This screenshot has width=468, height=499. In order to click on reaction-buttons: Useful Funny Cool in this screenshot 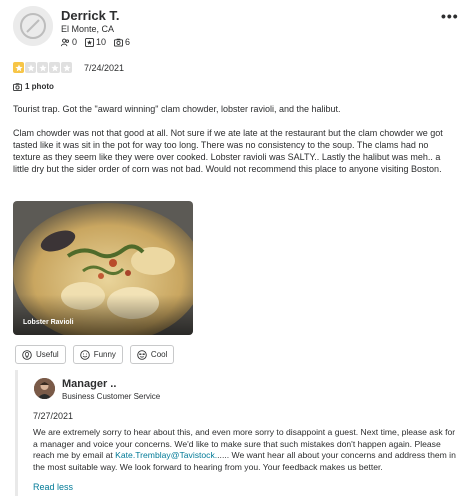, I will do `click(95, 354)`.